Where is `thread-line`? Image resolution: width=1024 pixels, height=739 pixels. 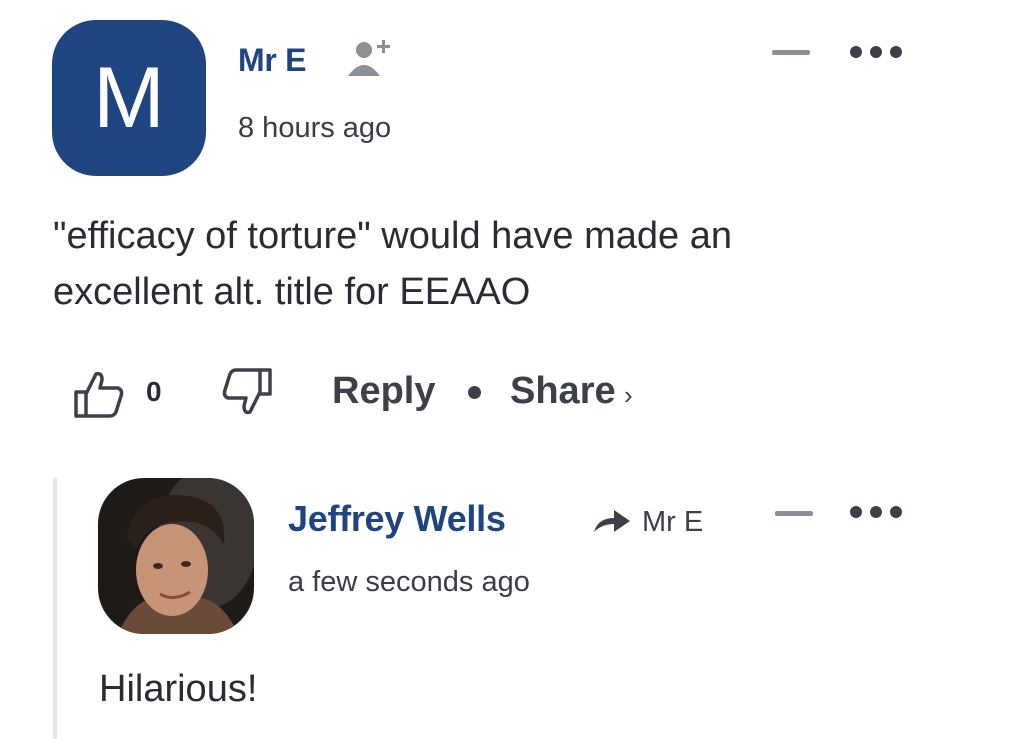
thread-line is located at coordinates (55, 608).